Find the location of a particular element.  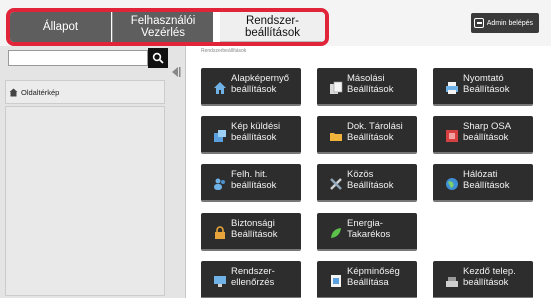

tile-common-settings: Közös Beállítások is located at coordinates (367, 183).